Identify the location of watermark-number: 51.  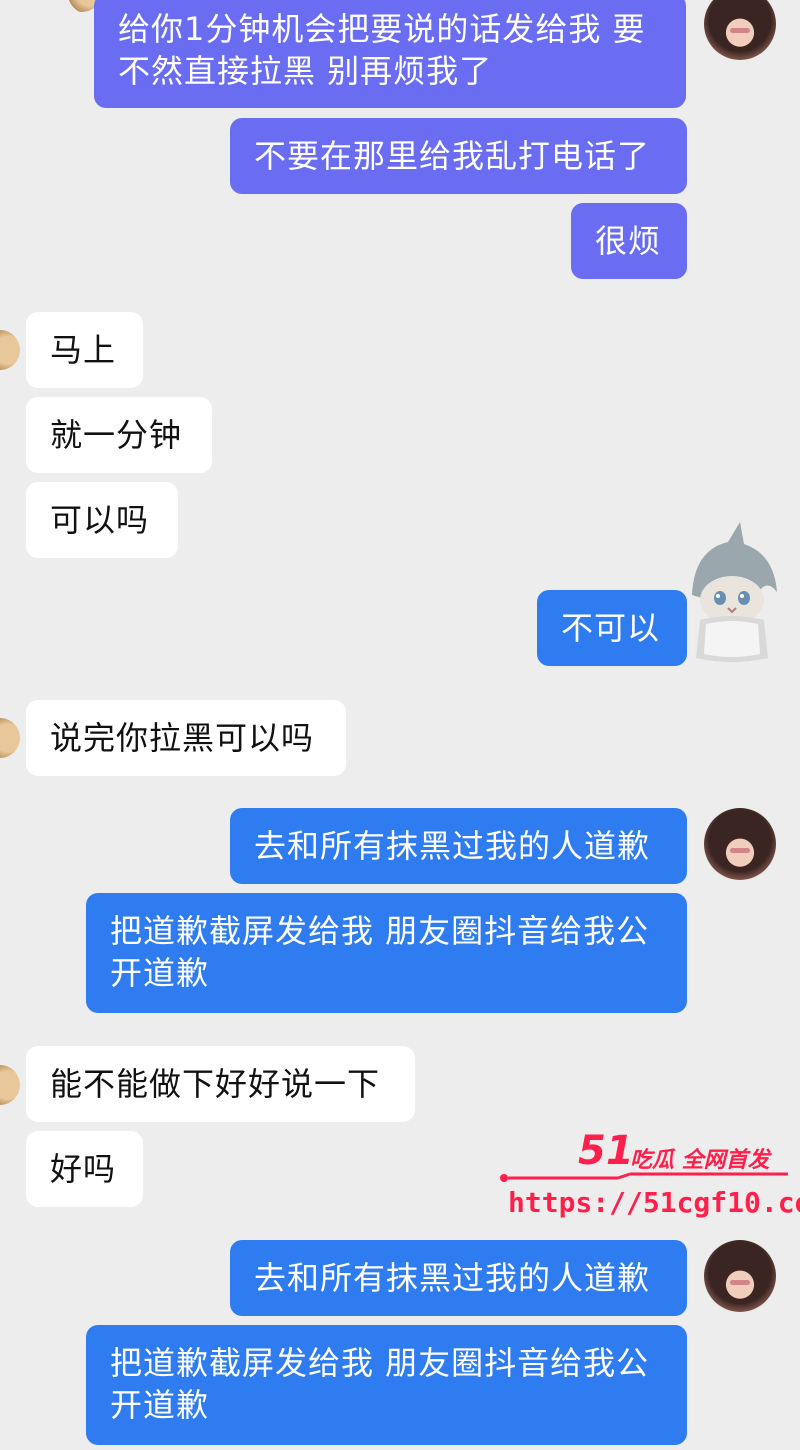
(606, 1151).